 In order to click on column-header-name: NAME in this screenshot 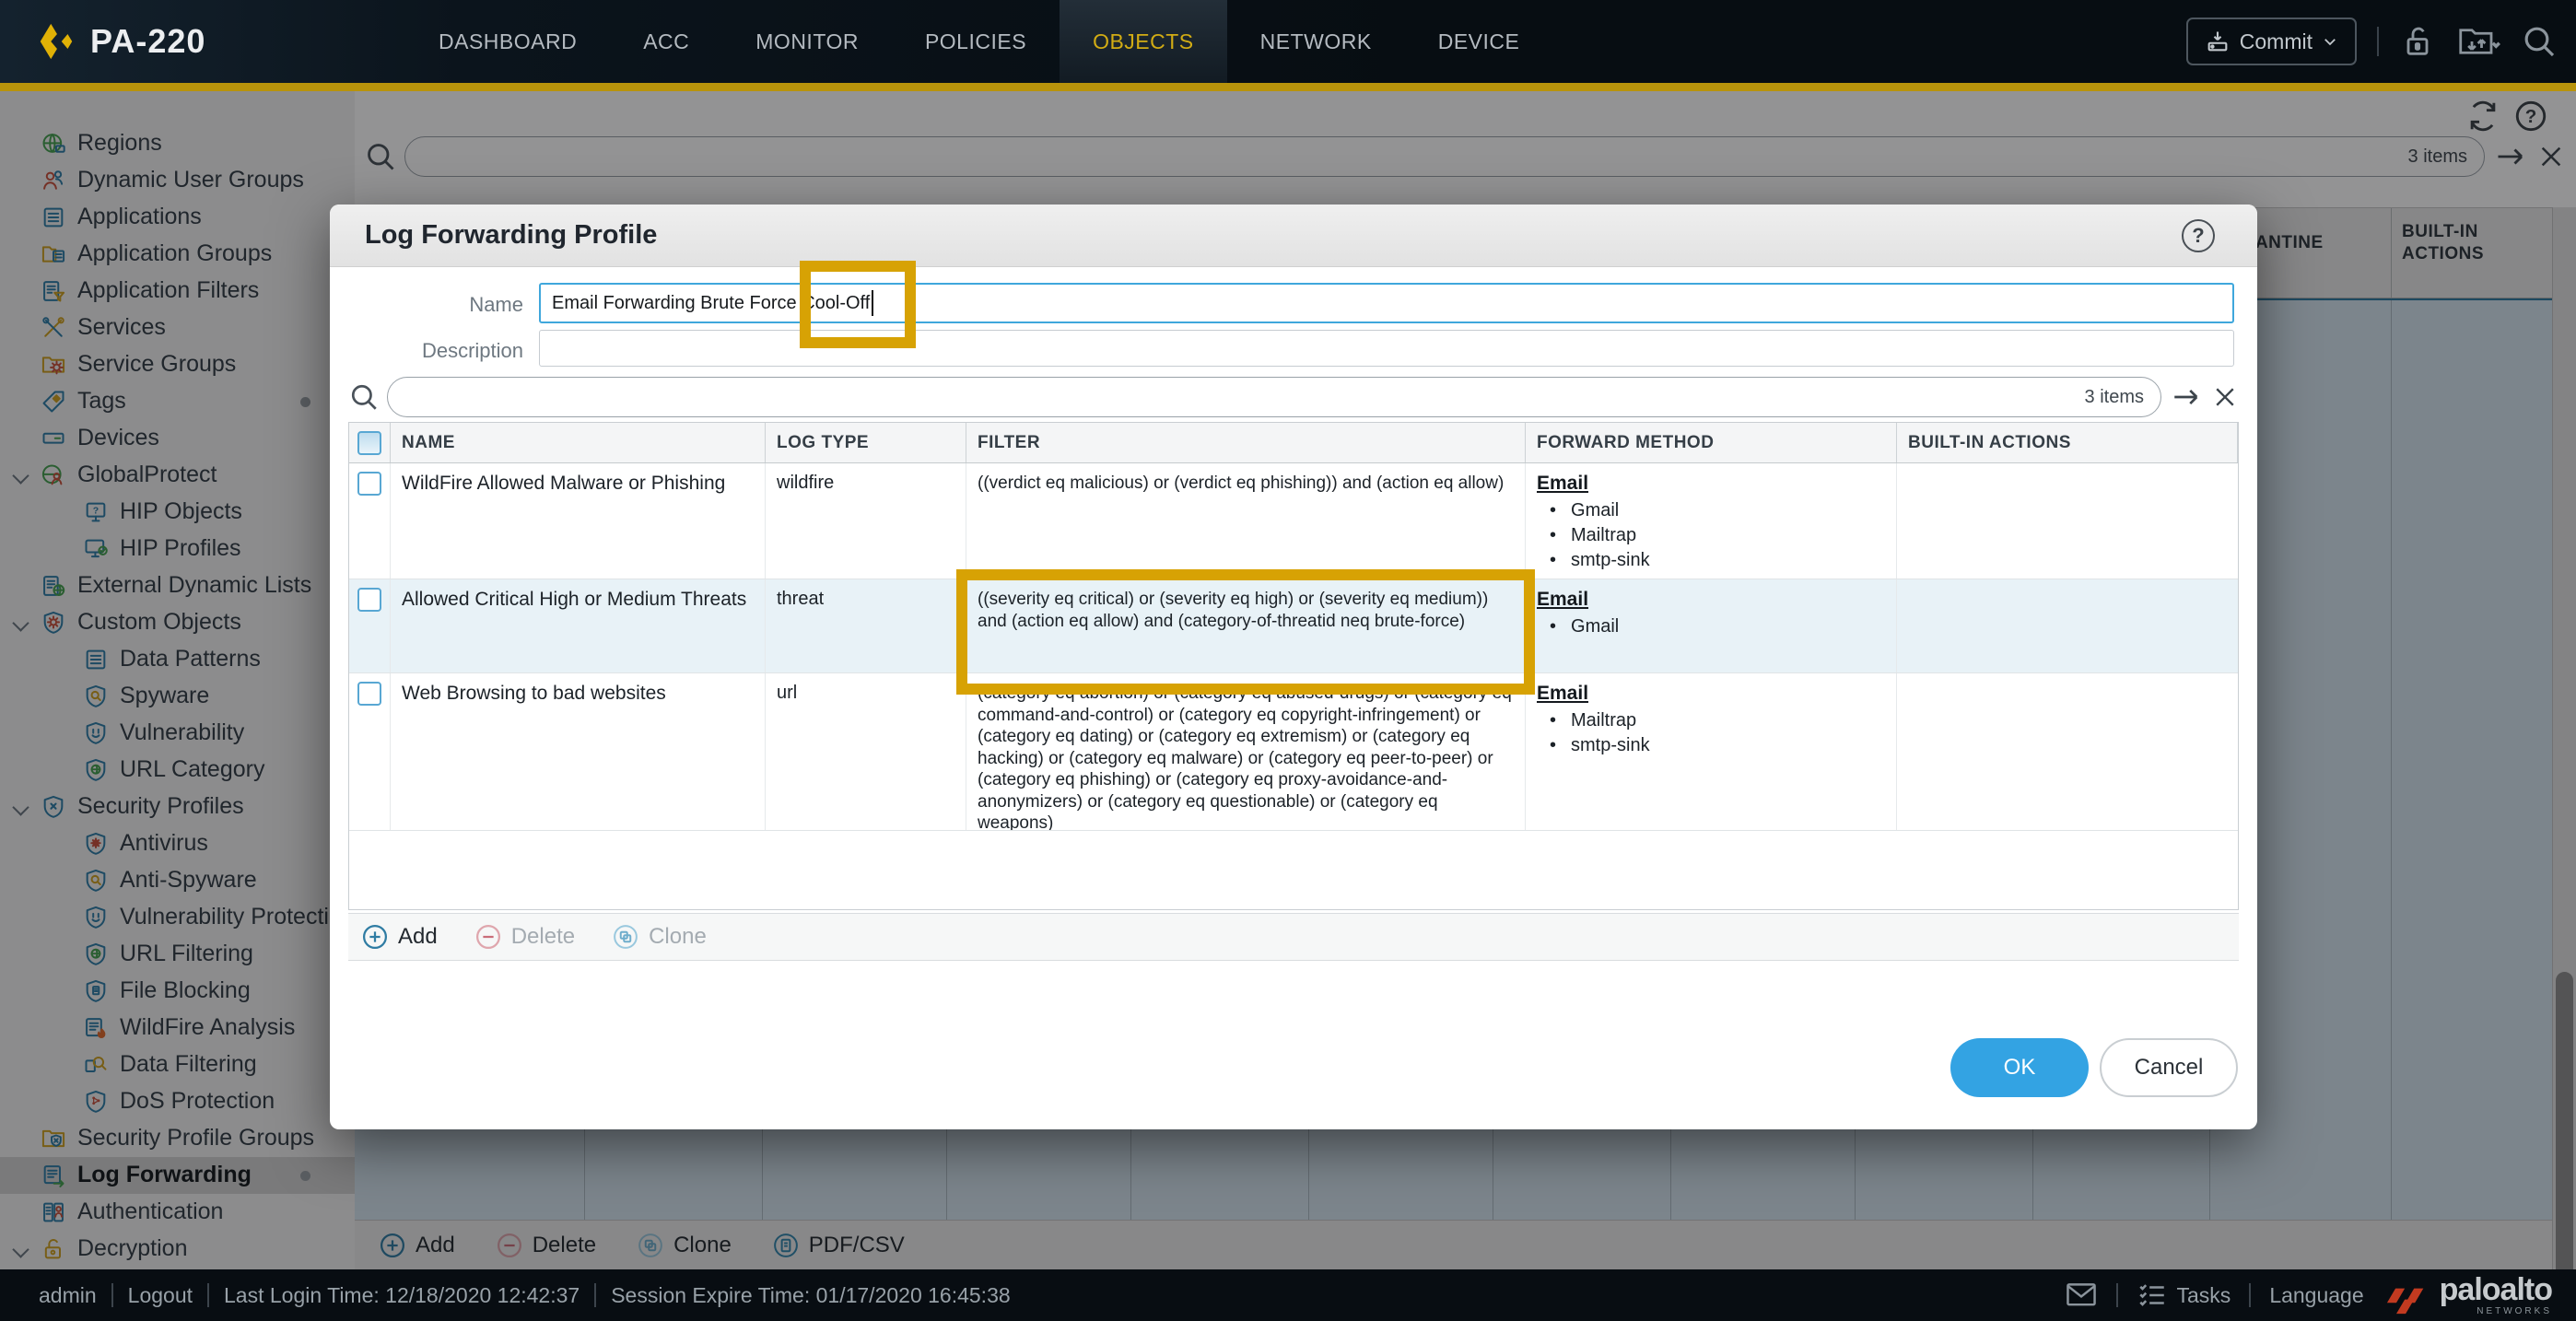, I will do `click(578, 442)`.